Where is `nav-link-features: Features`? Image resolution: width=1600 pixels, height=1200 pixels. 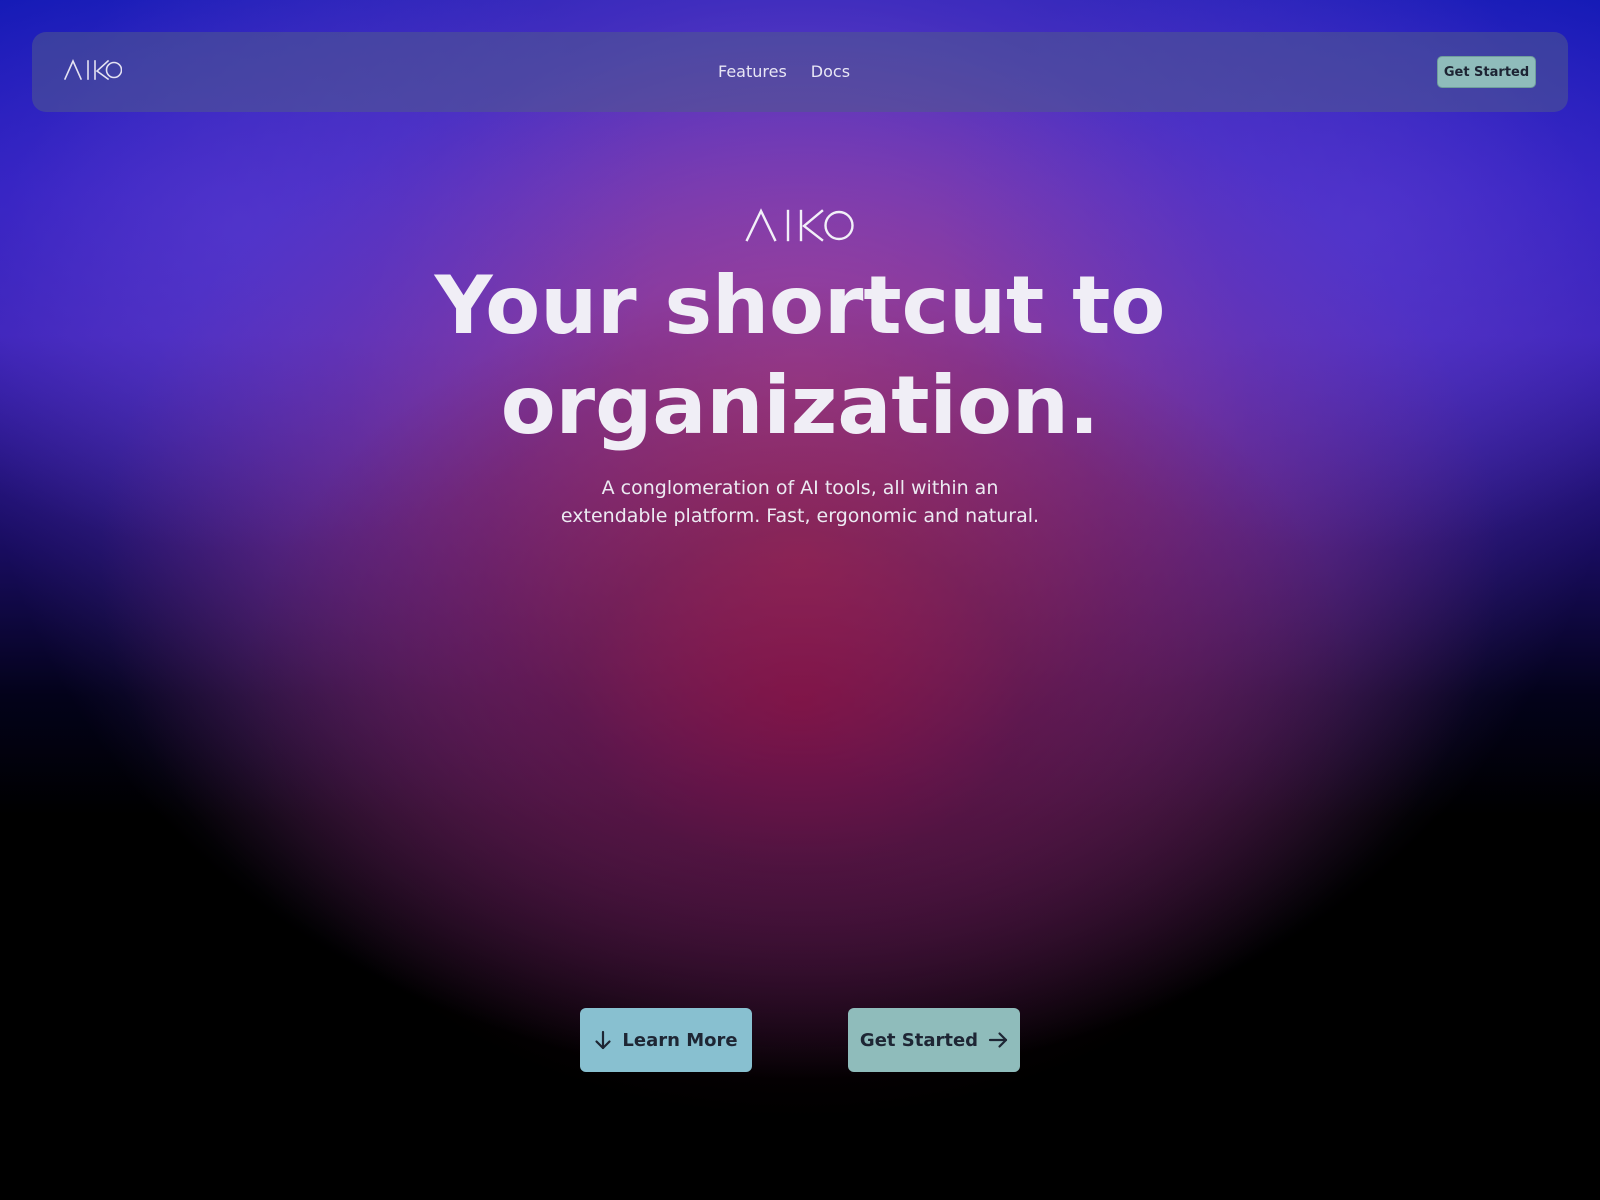
nav-link-features: Features is located at coordinates (752, 72).